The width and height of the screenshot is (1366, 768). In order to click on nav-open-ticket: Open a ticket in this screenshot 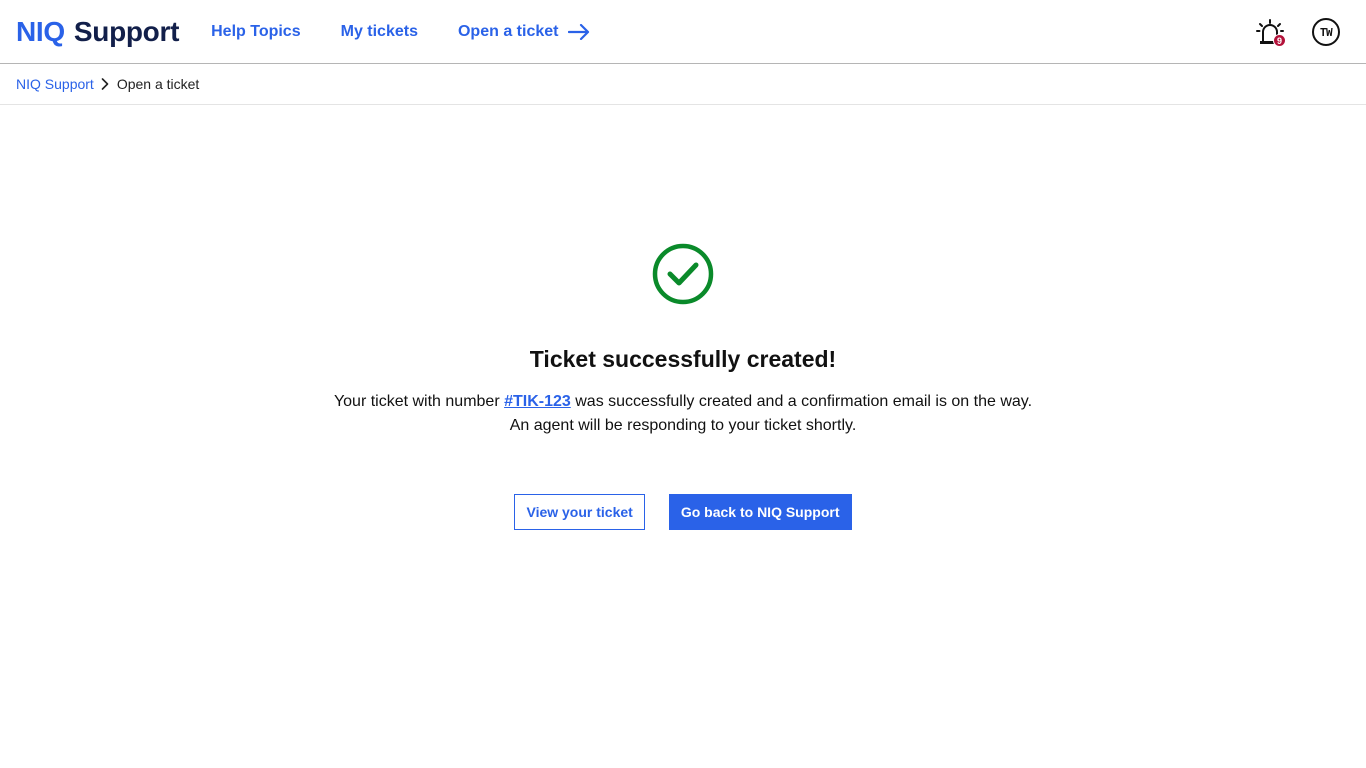, I will do `click(524, 32)`.